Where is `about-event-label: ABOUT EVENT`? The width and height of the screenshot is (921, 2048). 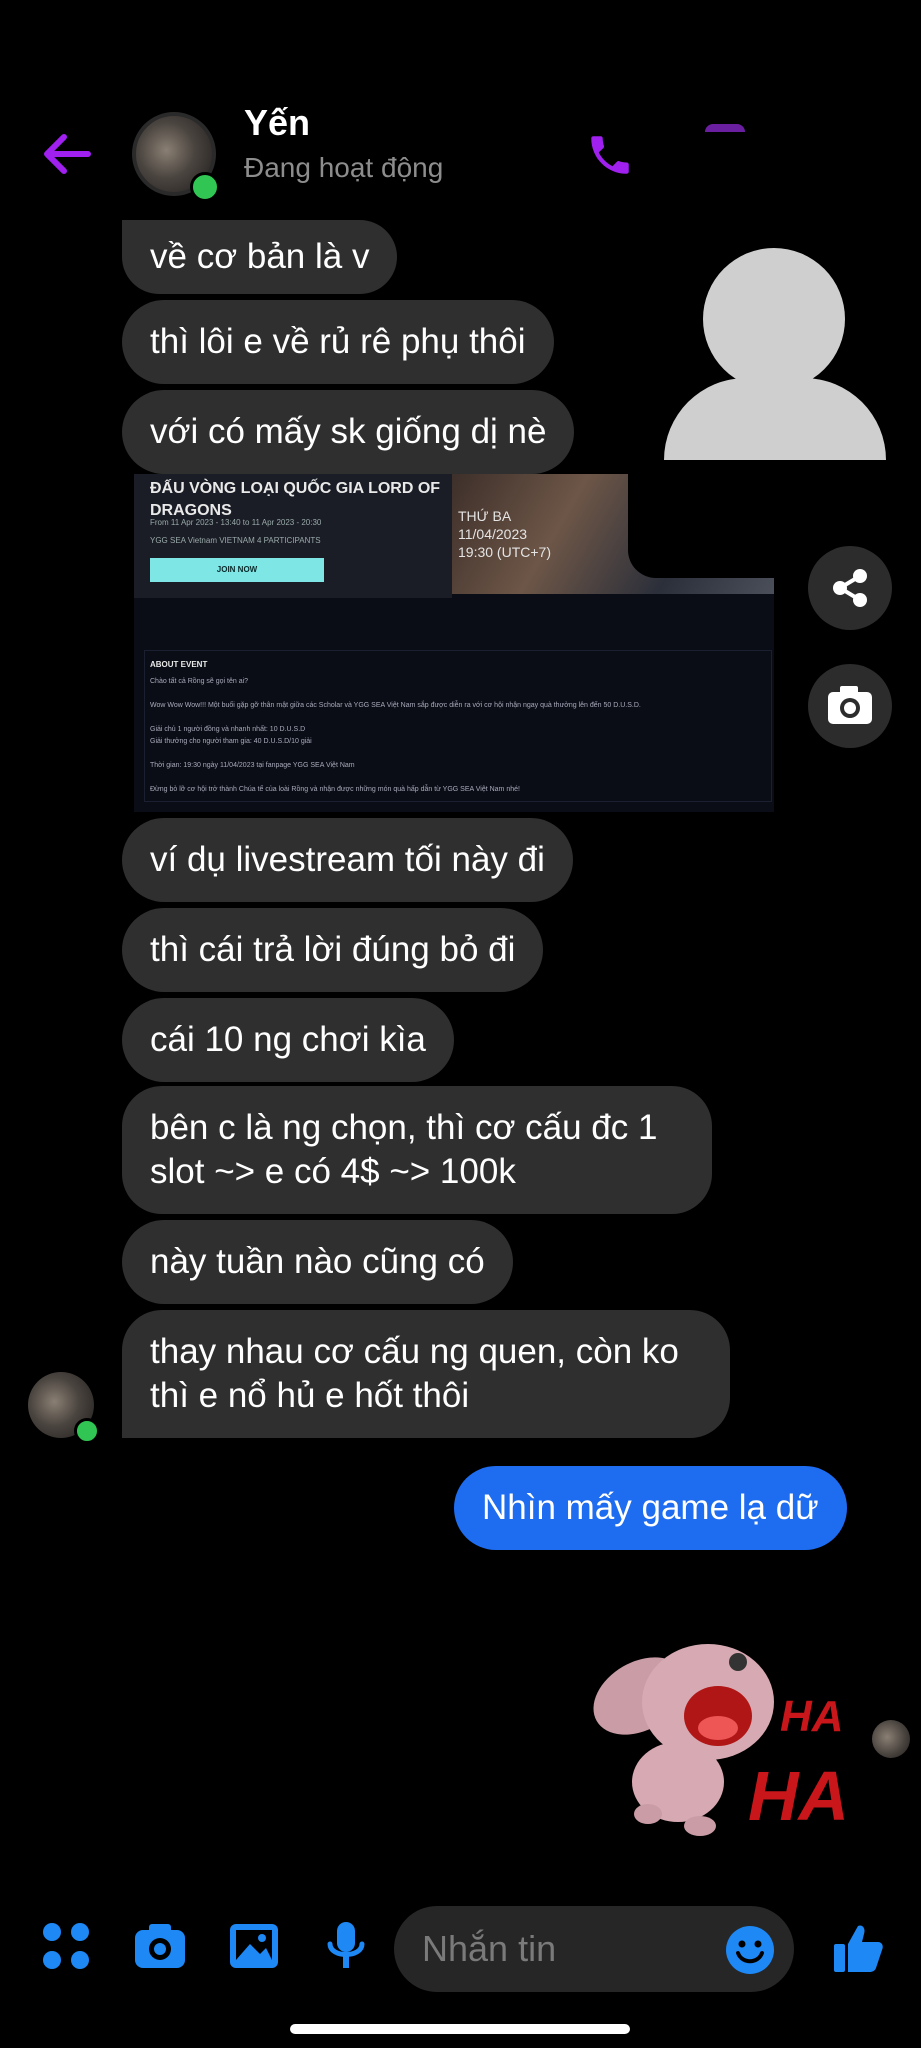
about-event-label: ABOUT EVENT is located at coordinates (179, 664).